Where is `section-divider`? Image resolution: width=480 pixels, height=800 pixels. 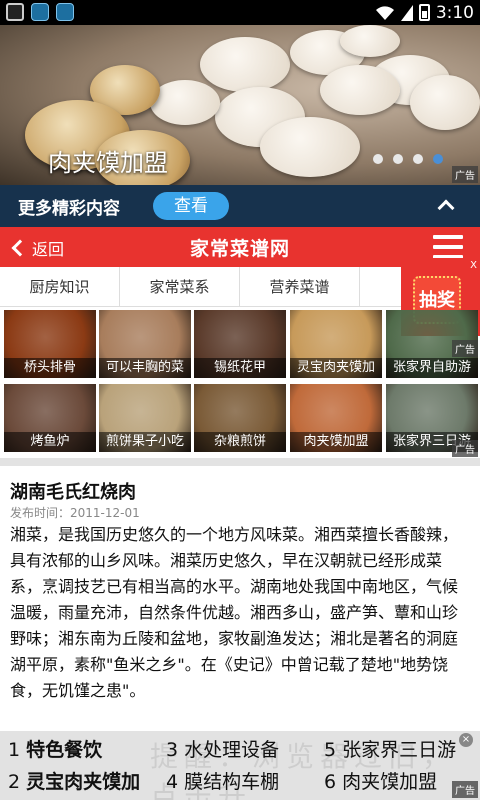
section-divider is located at coordinates (240, 462).